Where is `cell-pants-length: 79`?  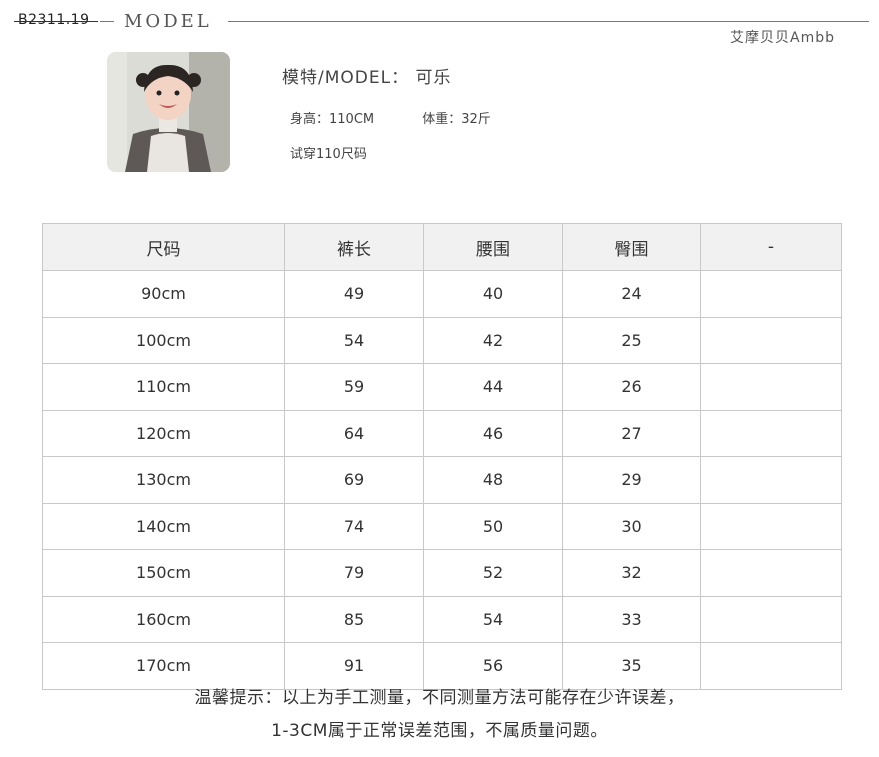 cell-pants-length: 79 is located at coordinates (354, 573).